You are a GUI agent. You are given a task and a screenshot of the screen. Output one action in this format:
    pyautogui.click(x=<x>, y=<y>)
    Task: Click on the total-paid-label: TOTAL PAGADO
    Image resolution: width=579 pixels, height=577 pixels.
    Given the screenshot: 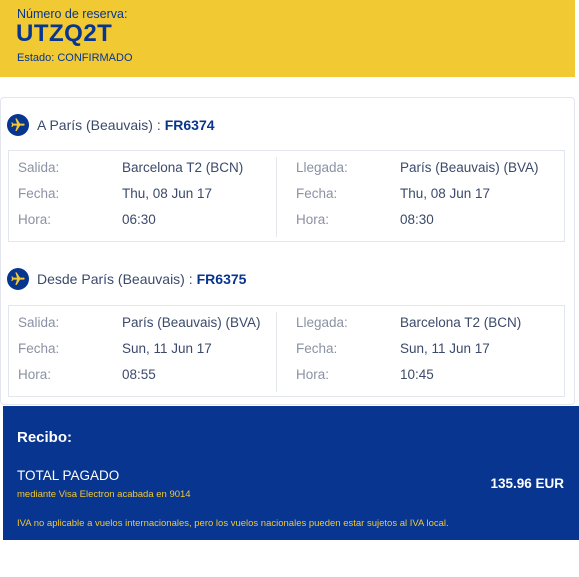 What is the action you would take?
    pyautogui.click(x=68, y=475)
    